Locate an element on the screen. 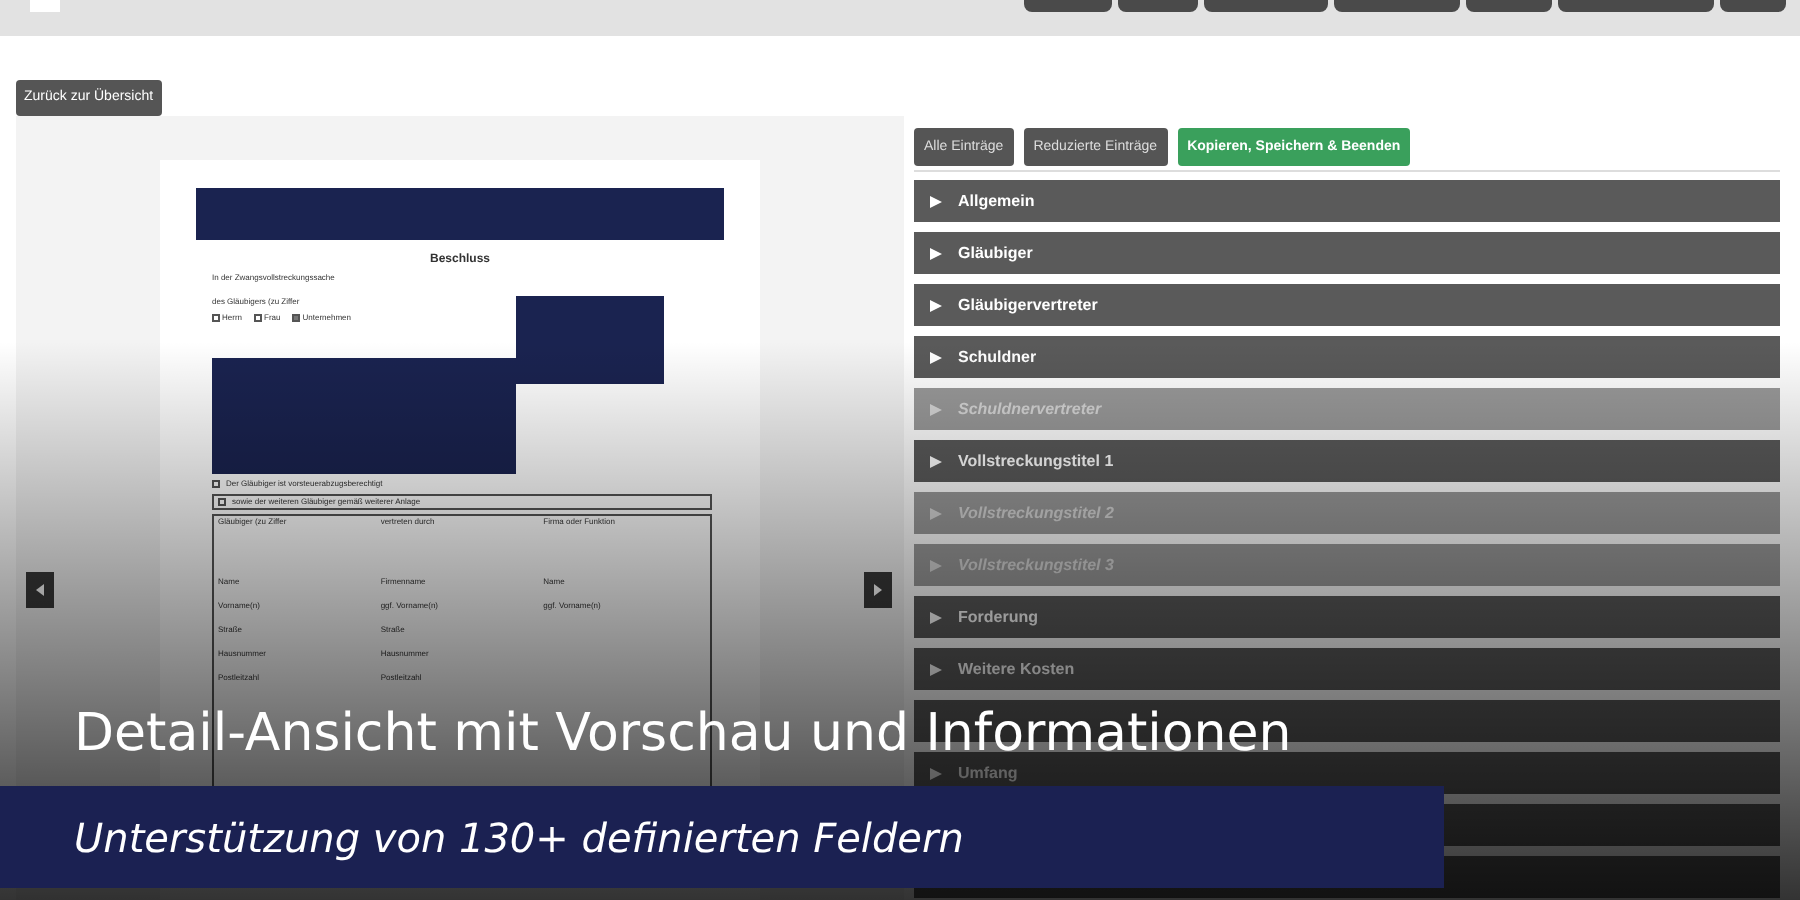  next-button is located at coordinates (878, 590).